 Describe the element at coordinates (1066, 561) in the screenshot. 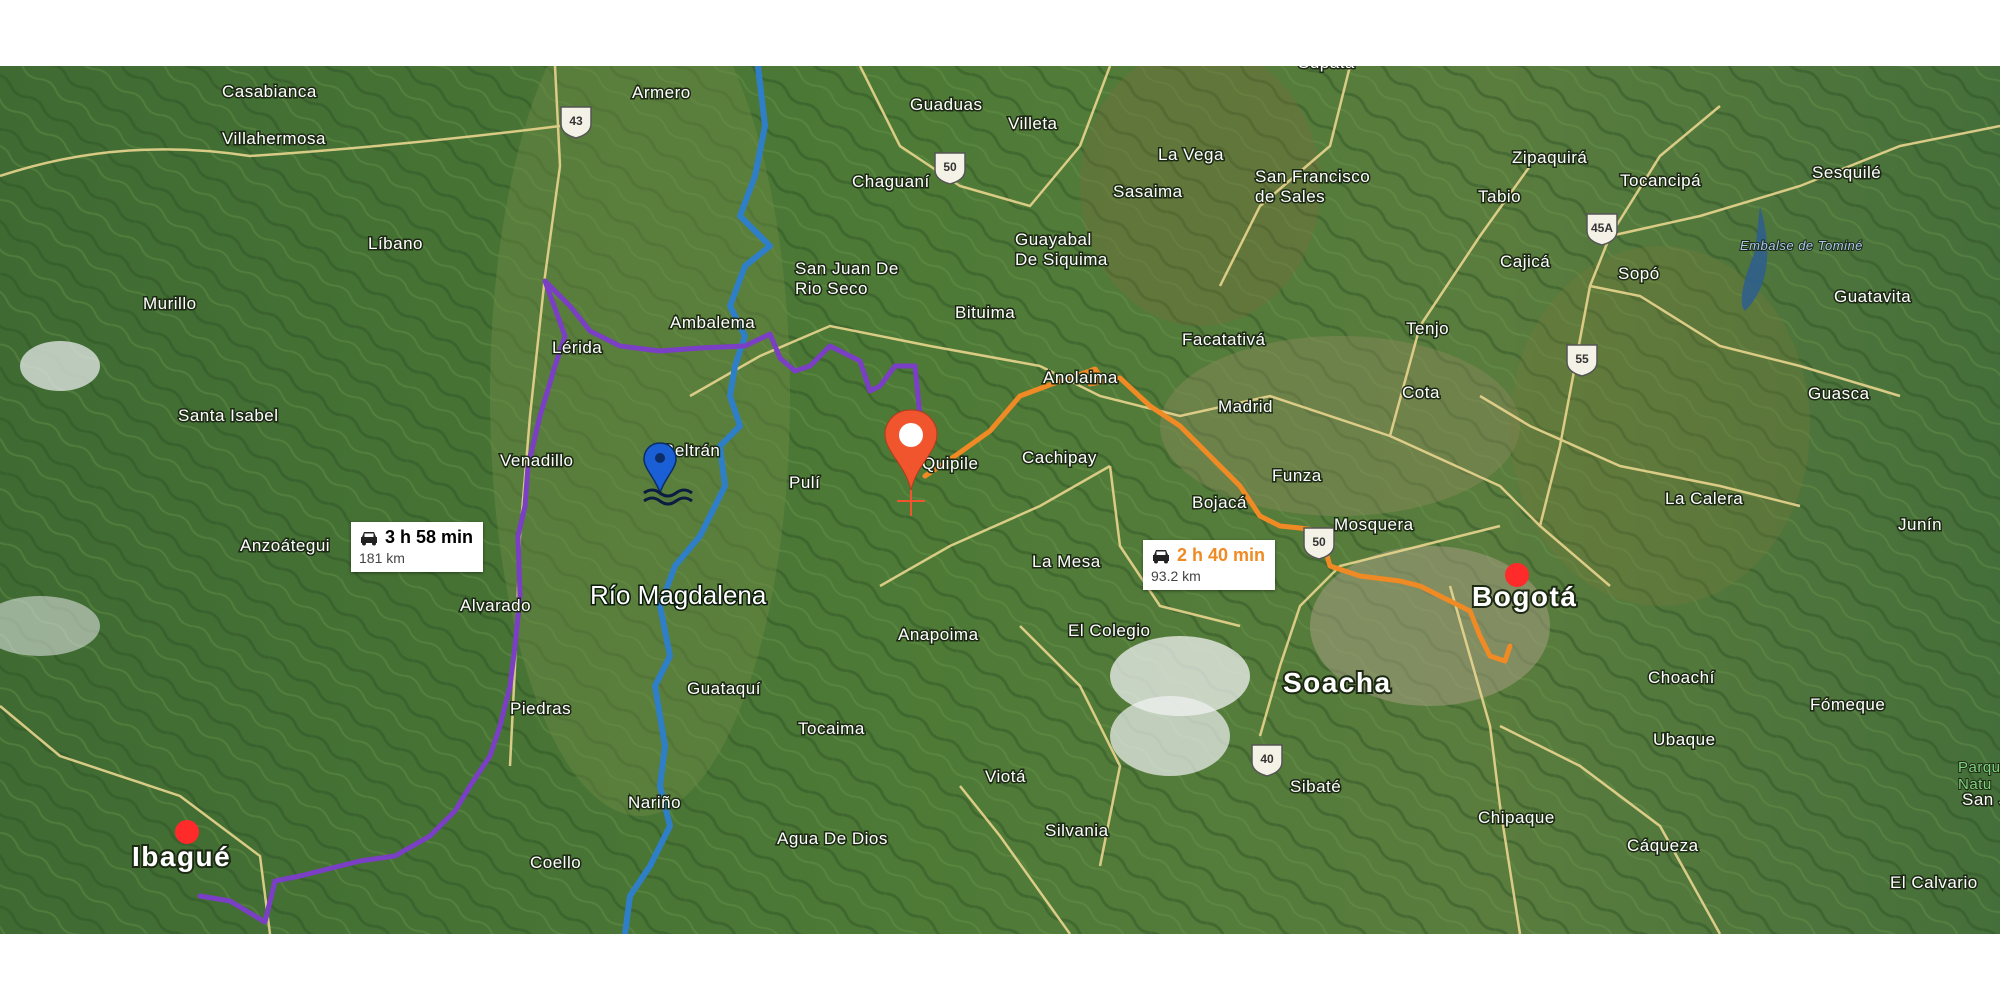

I see `place-label-la-mesa: La Mesa` at that location.